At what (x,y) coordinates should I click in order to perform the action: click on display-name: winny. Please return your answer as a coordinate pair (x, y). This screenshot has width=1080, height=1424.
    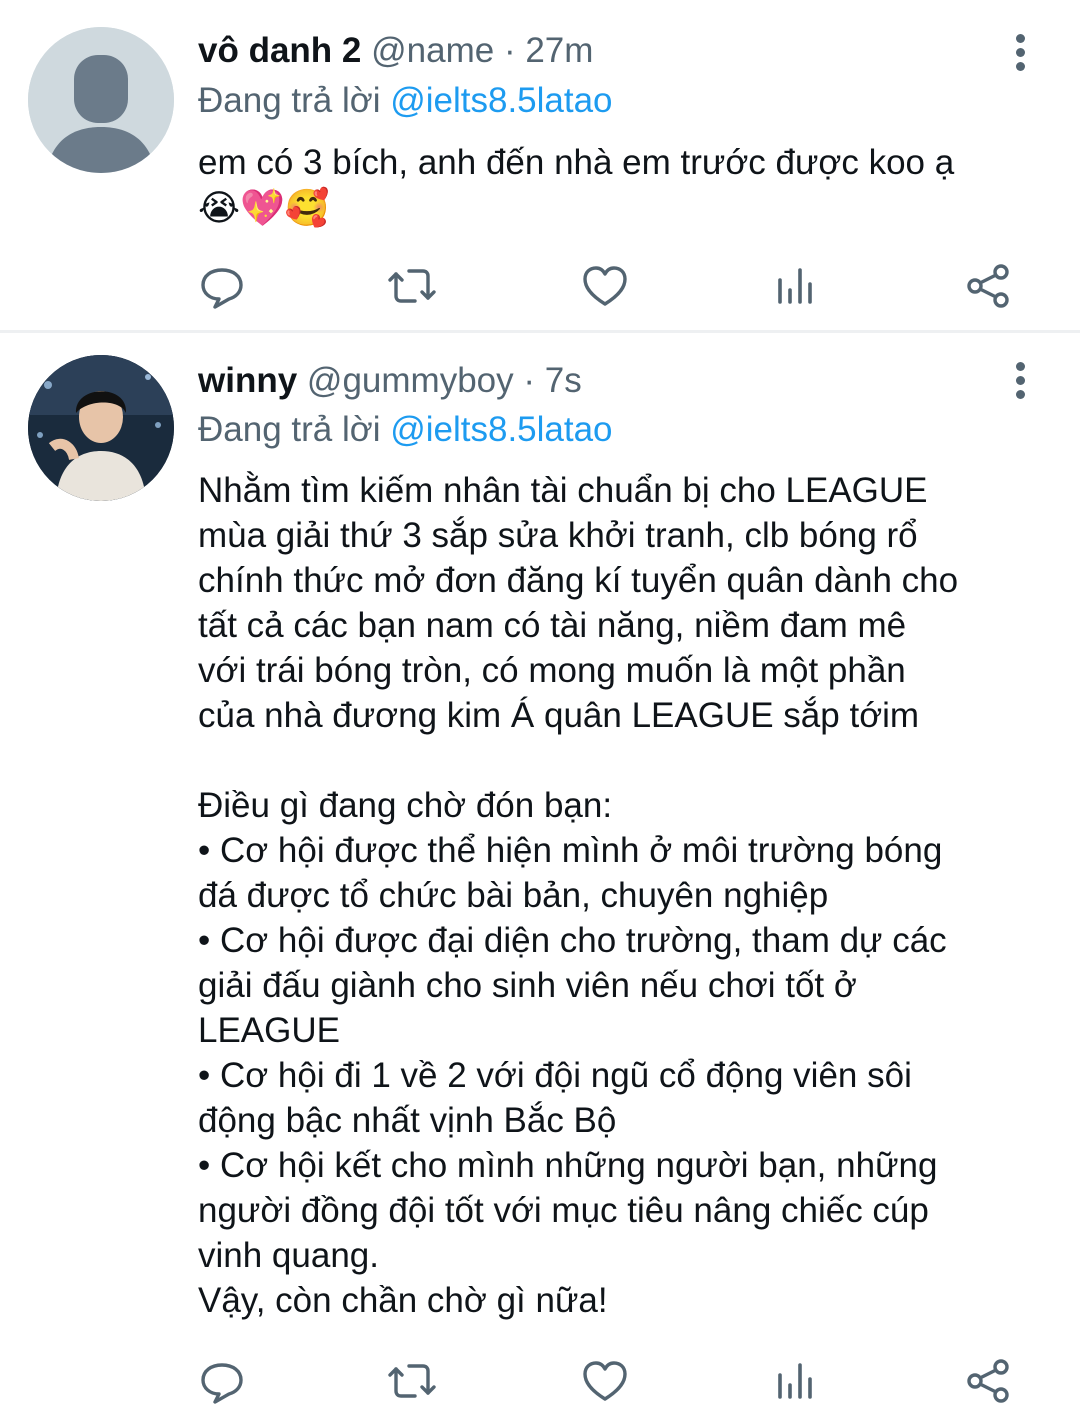
    Looking at the image, I should click on (247, 380).